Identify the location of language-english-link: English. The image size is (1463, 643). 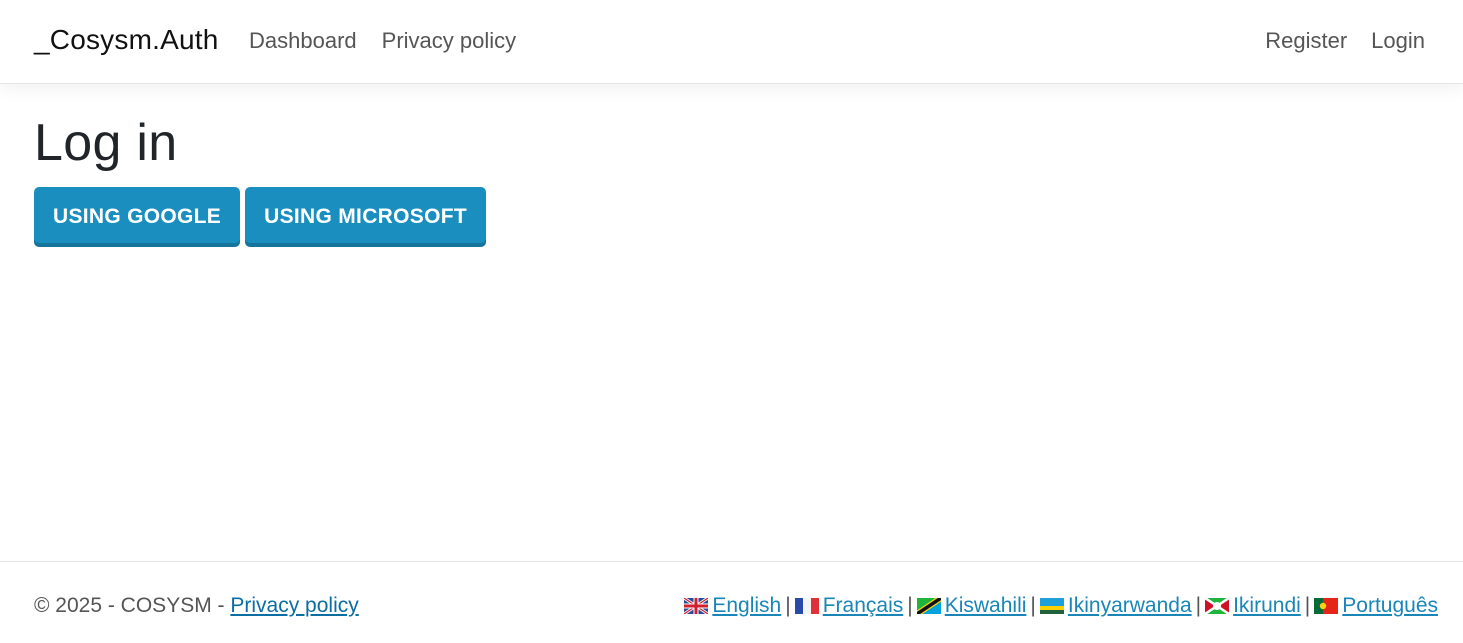
(732, 606).